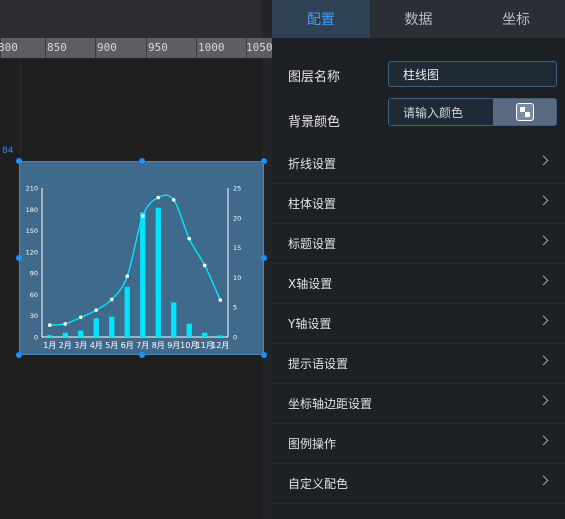 This screenshot has width=565, height=519. I want to click on setting-title: 标题设置, so click(418, 244).